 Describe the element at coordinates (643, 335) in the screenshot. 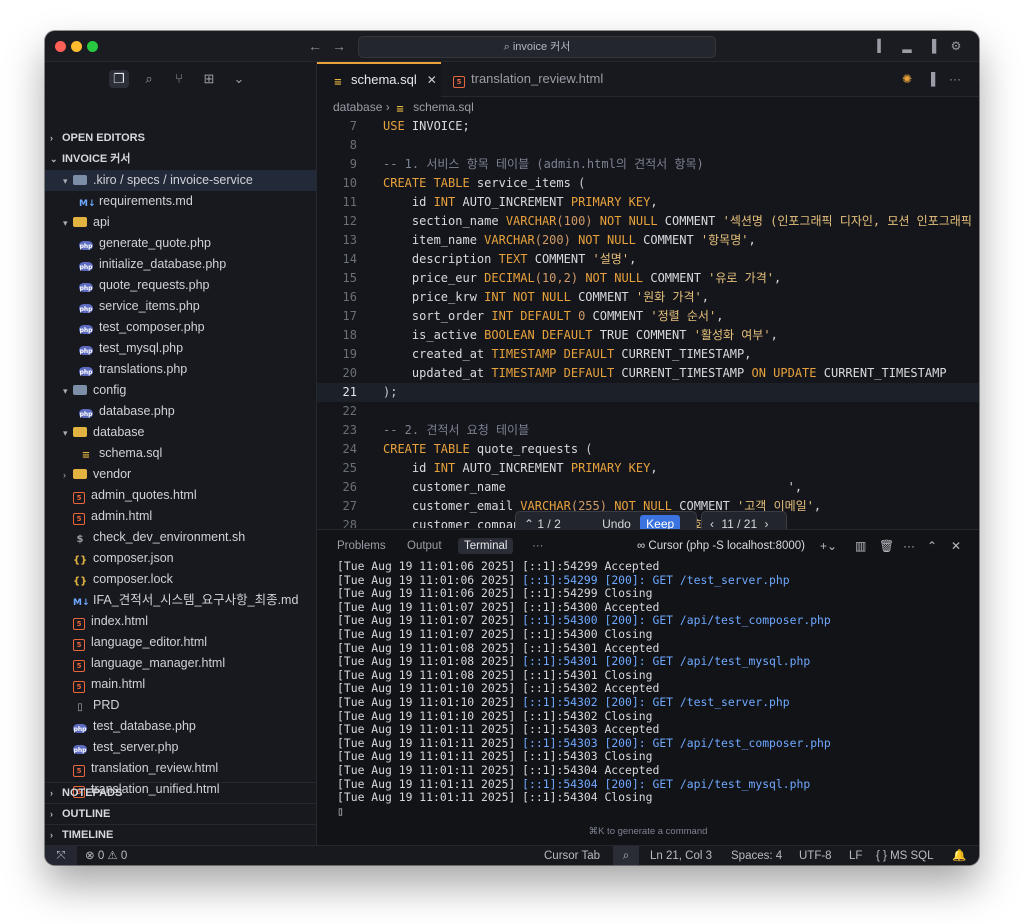

I see `code-token: TRUE COMMENT` at that location.